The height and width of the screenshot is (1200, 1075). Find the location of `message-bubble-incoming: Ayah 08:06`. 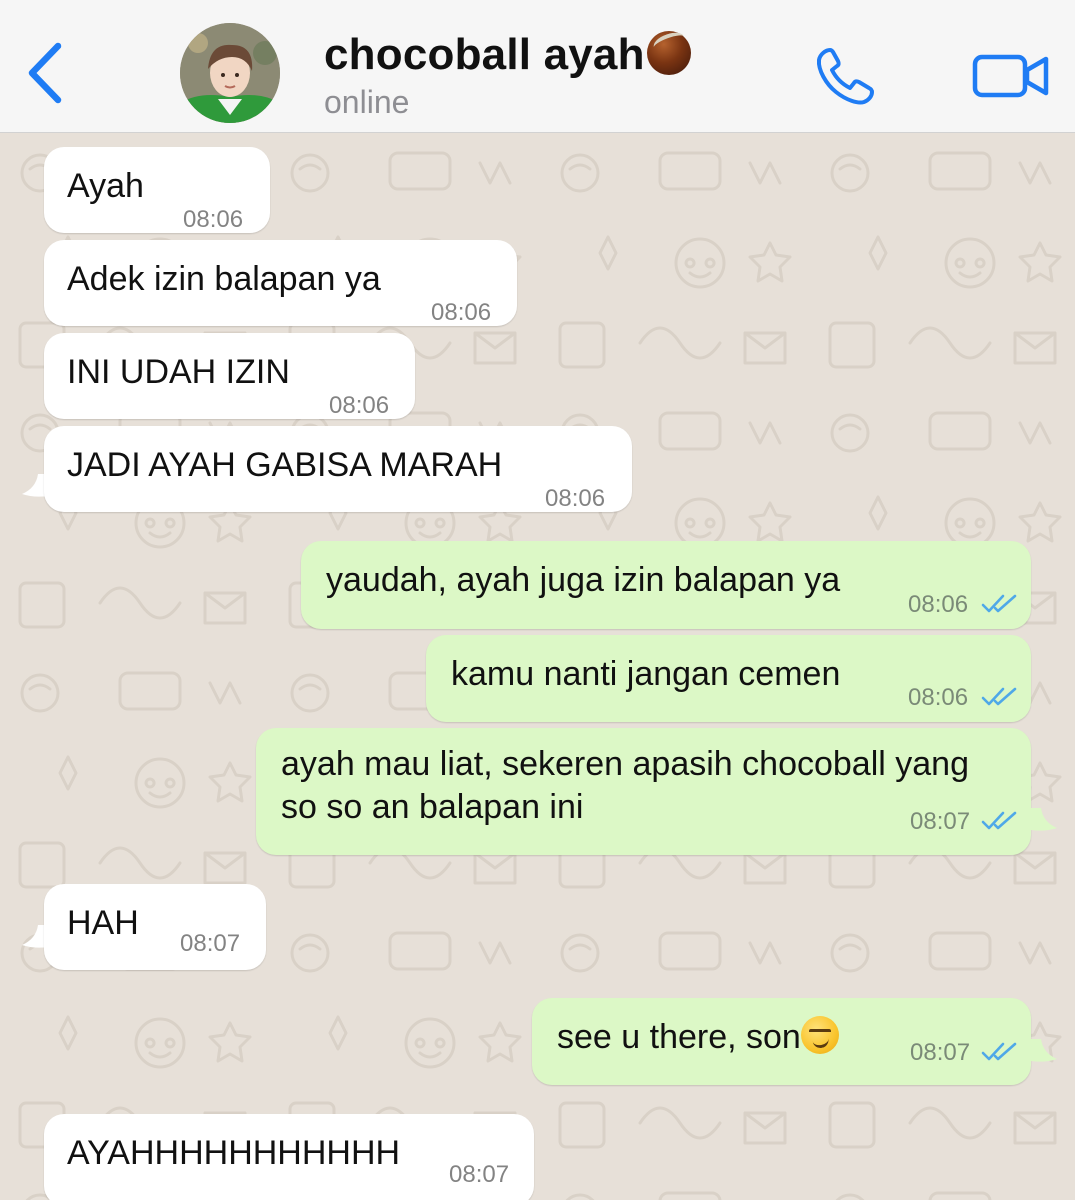

message-bubble-incoming: Ayah 08:06 is located at coordinates (157, 190).